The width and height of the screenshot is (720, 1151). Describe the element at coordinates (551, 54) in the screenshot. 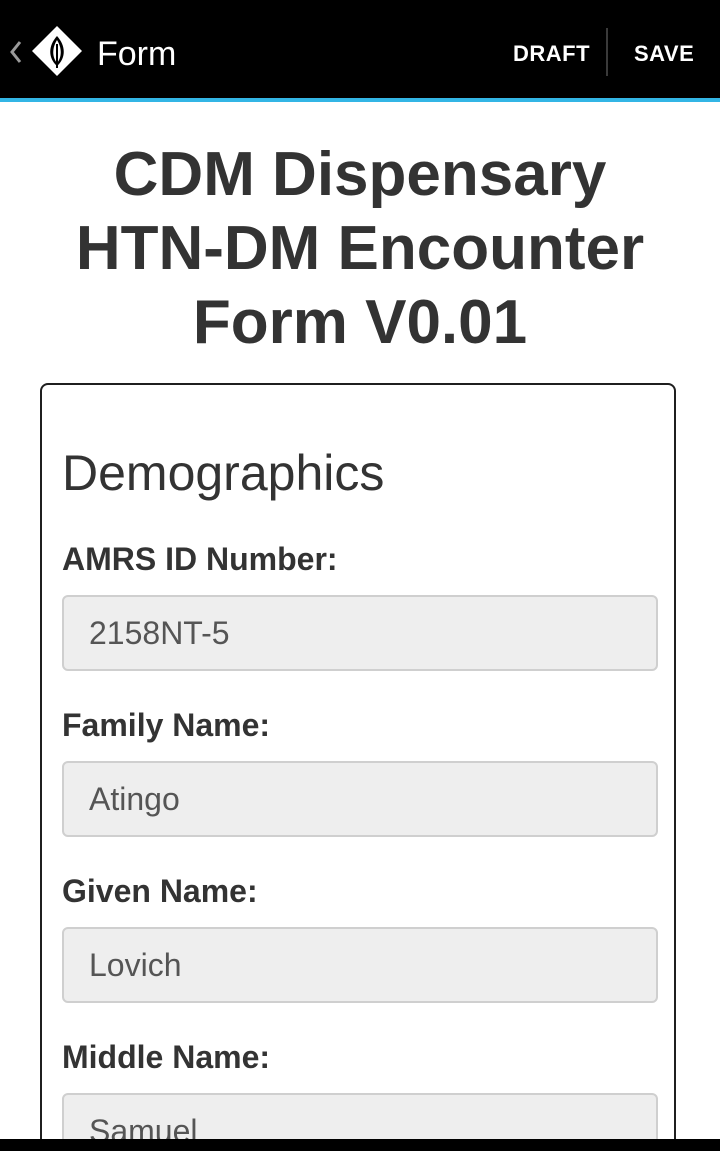

I see `draft-button: DRAFT` at that location.